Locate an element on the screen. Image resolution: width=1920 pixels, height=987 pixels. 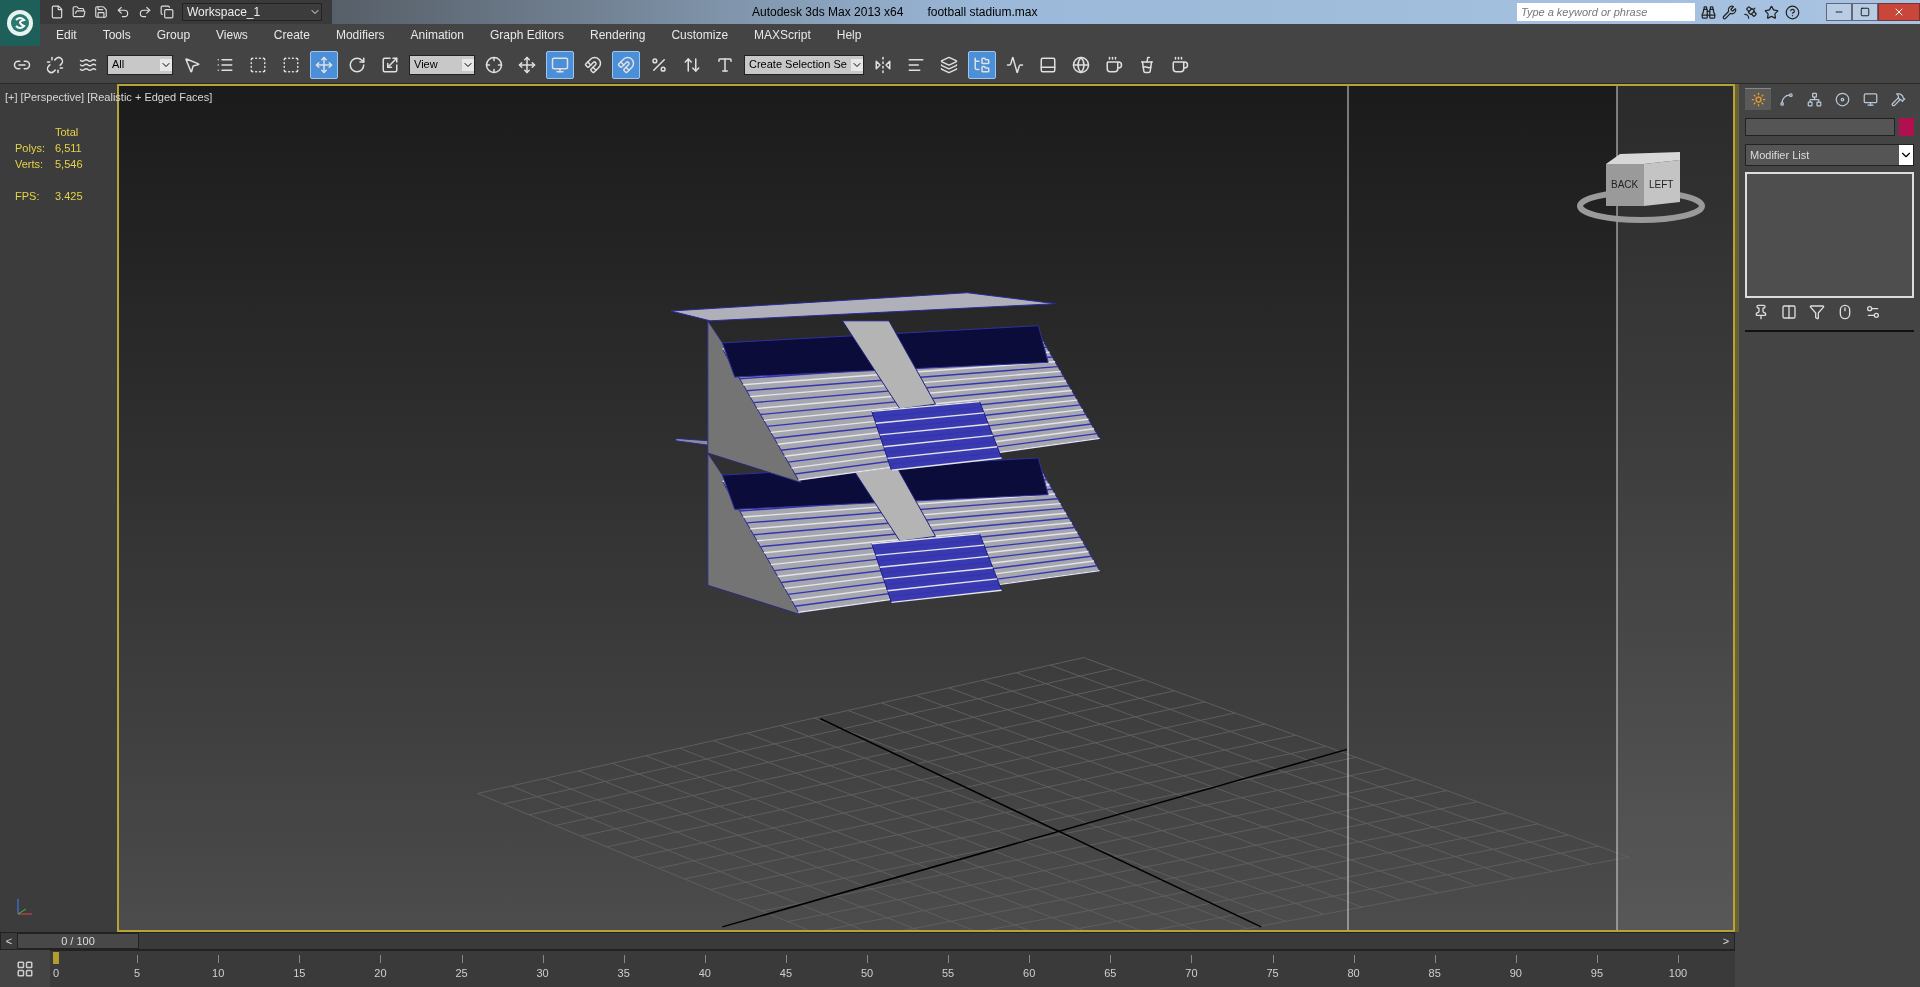
screen-icon is located at coordinates (560, 64).